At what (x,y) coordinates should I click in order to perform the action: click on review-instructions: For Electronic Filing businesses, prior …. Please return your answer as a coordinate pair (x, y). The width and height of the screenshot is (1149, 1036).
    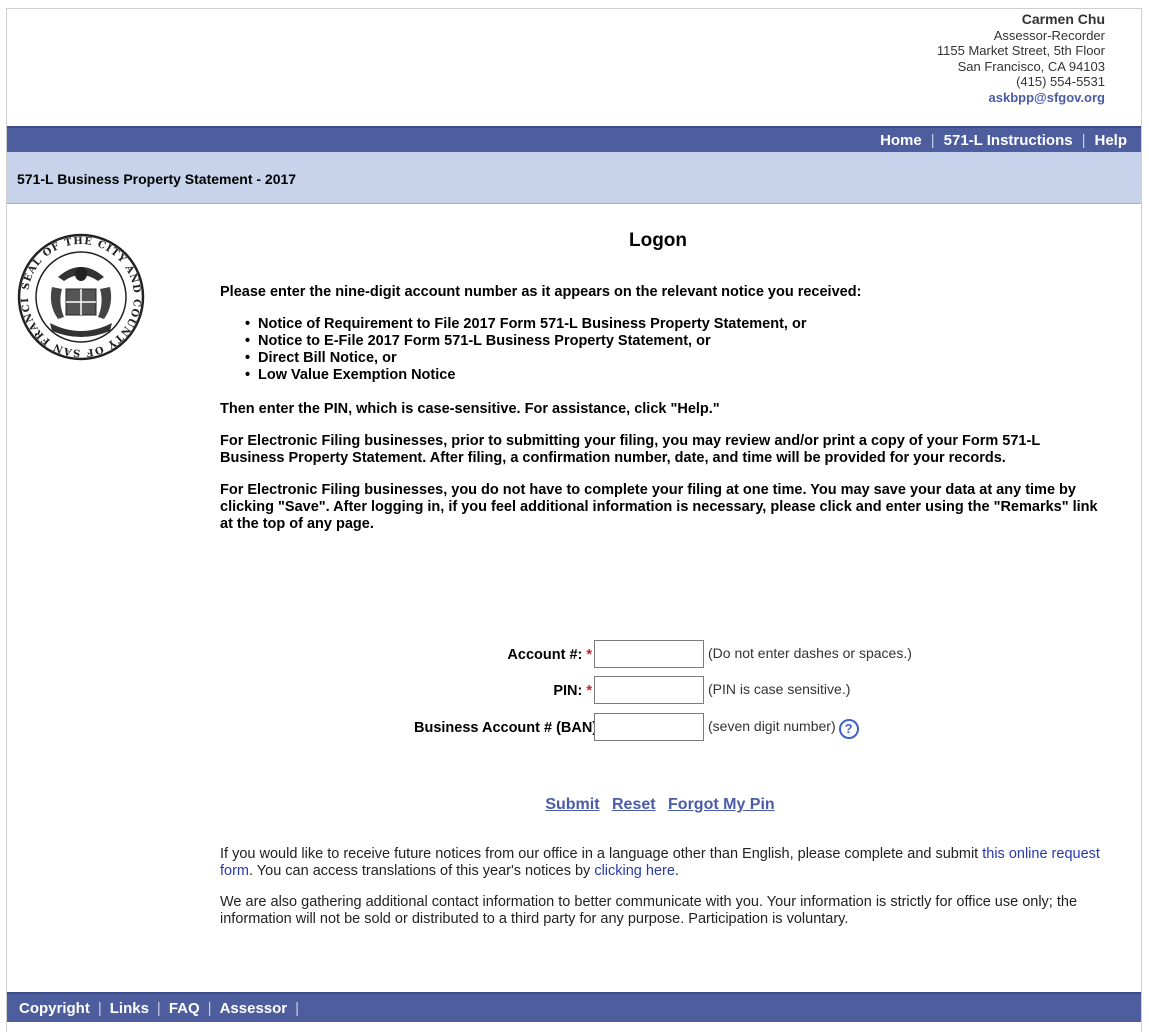
    Looking at the image, I should click on (630, 449).